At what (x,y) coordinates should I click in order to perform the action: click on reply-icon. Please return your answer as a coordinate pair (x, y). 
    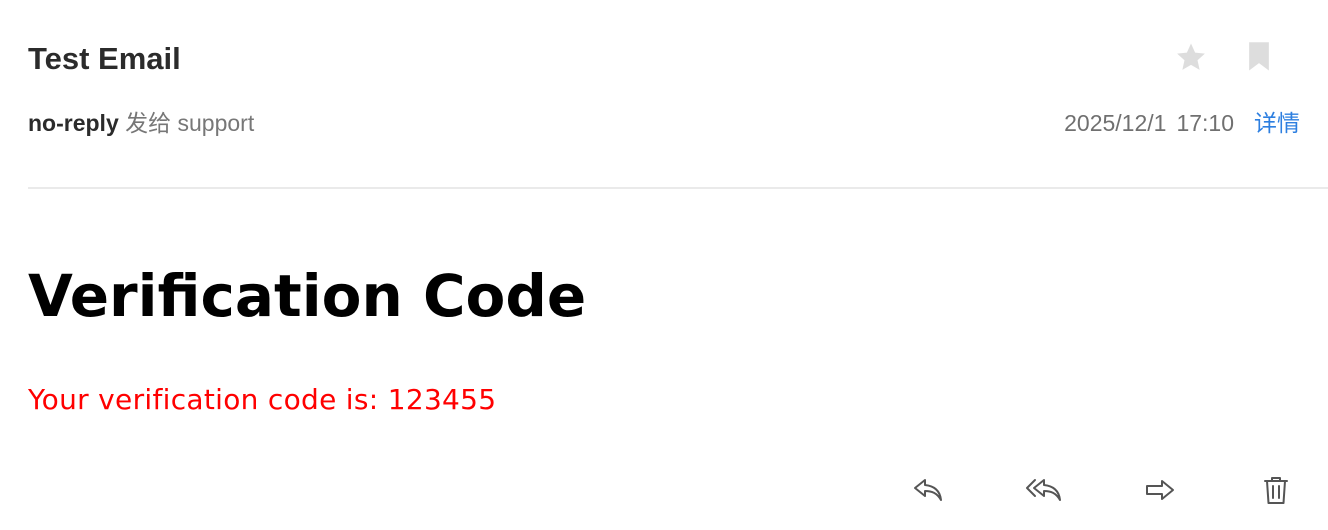
    Looking at the image, I should click on (928, 490).